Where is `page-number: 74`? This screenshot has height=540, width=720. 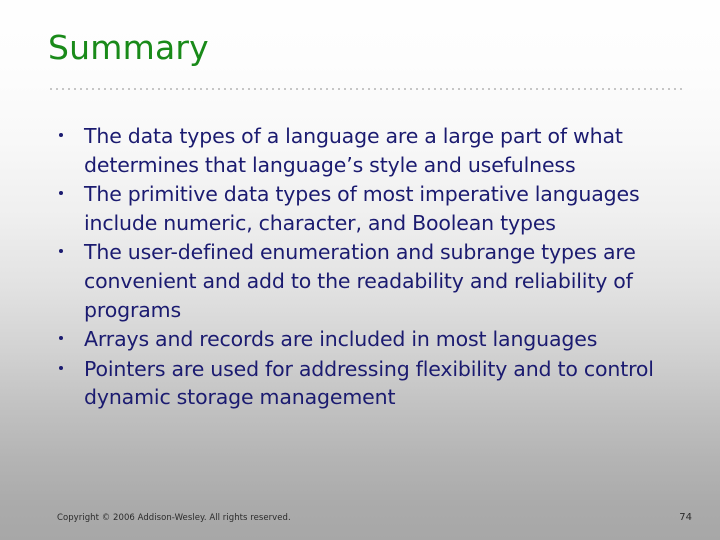 page-number: 74 is located at coordinates (685, 517).